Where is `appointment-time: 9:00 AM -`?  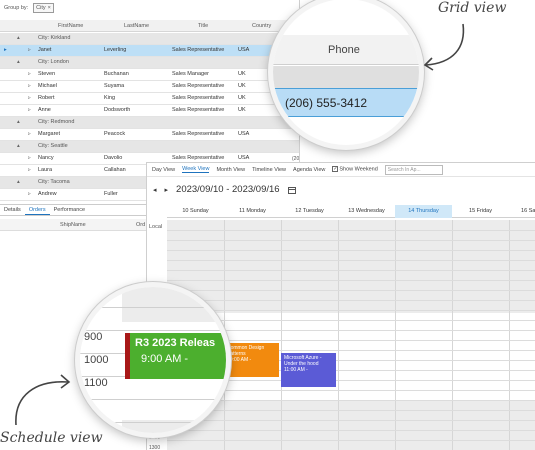 appointment-time: 9:00 AM - is located at coordinates (165, 359).